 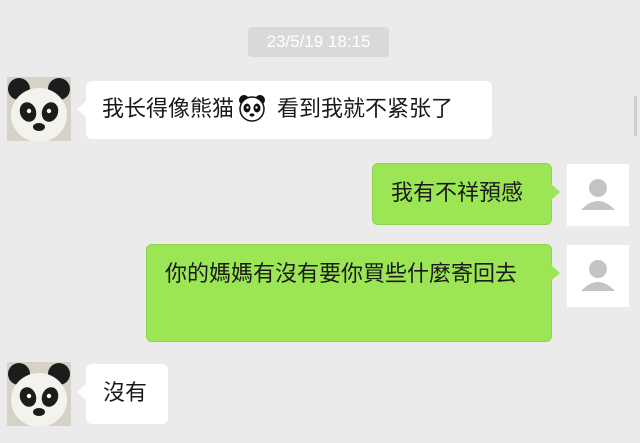 I want to click on received-message-bubble: 沒有, so click(x=122, y=394).